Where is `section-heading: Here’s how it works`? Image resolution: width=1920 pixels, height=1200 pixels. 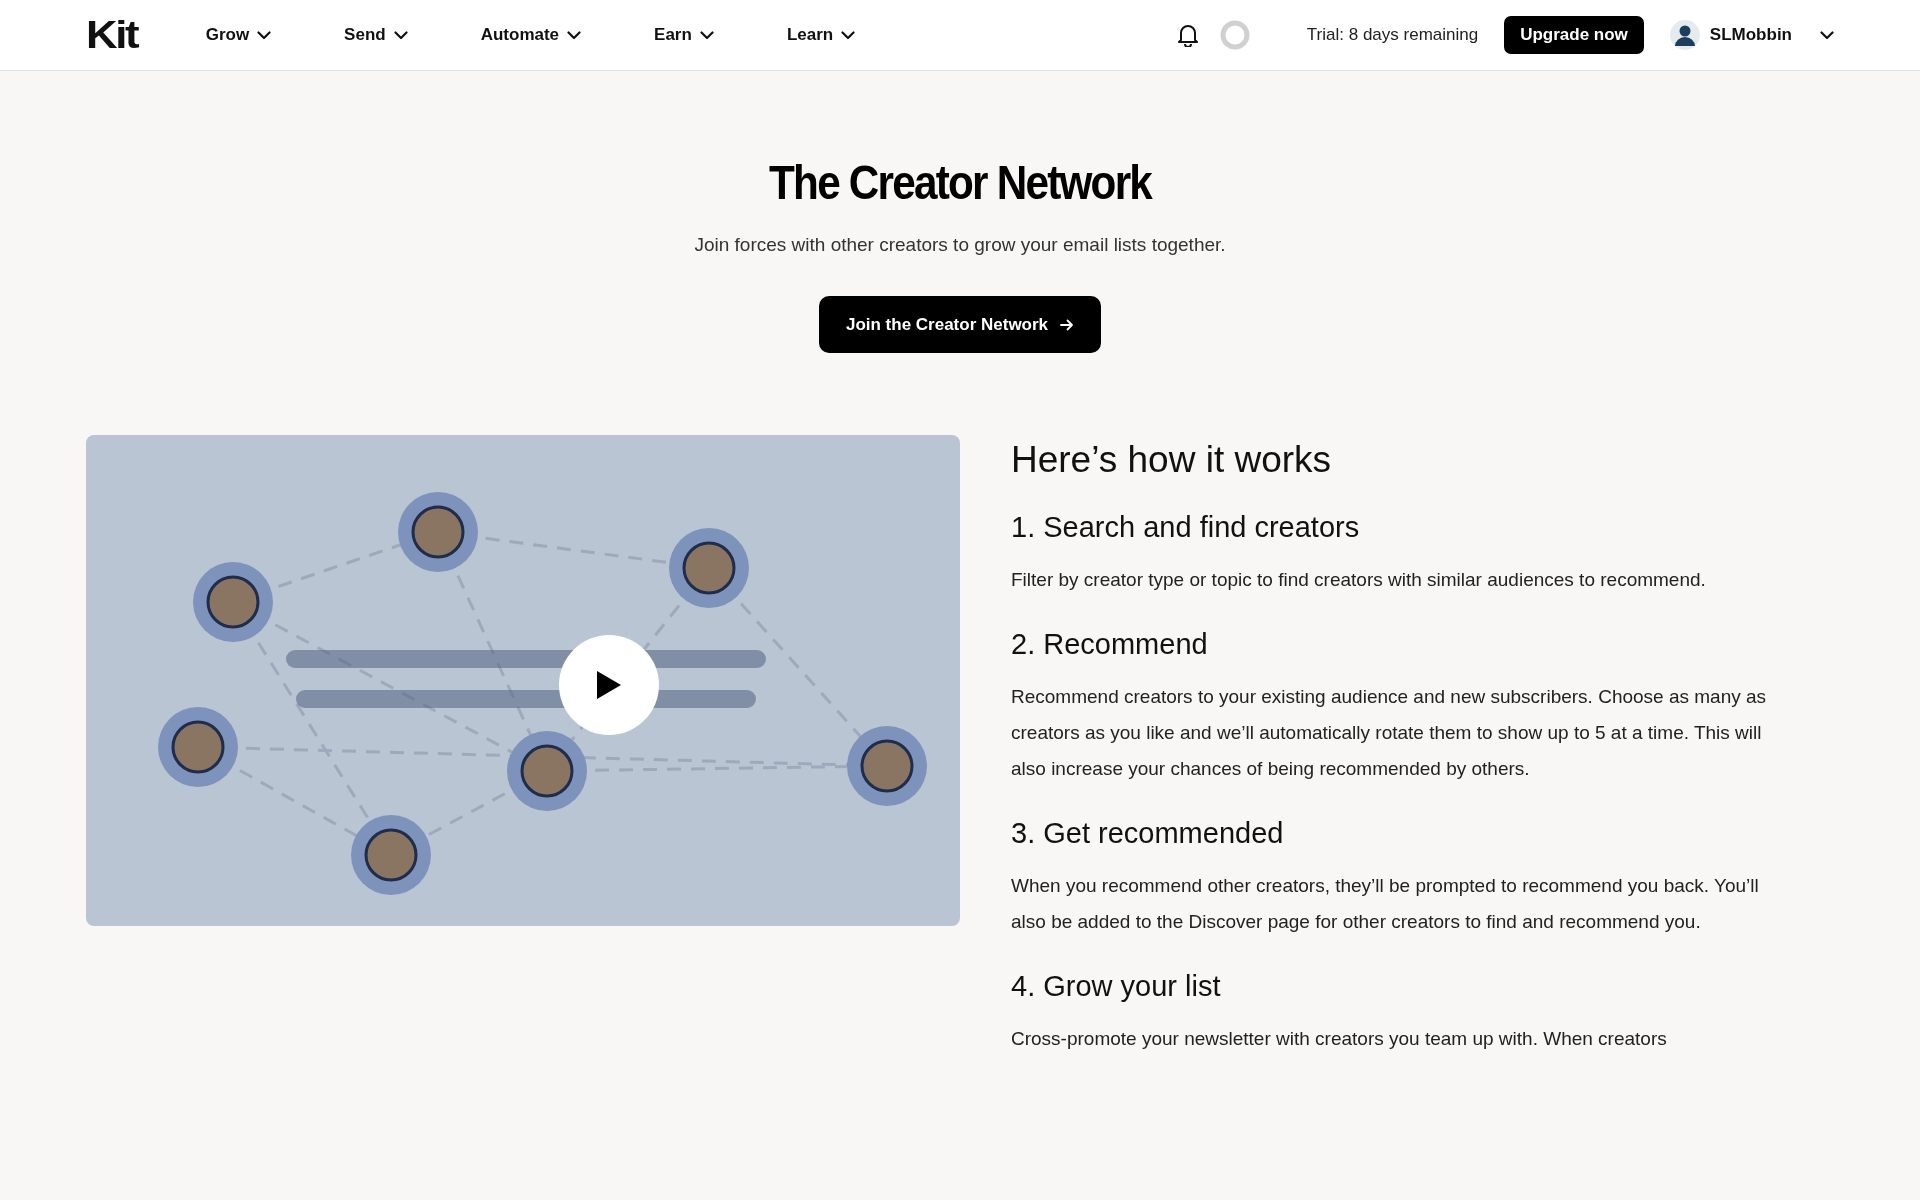
section-heading: Here’s how it works is located at coordinates (1172, 460).